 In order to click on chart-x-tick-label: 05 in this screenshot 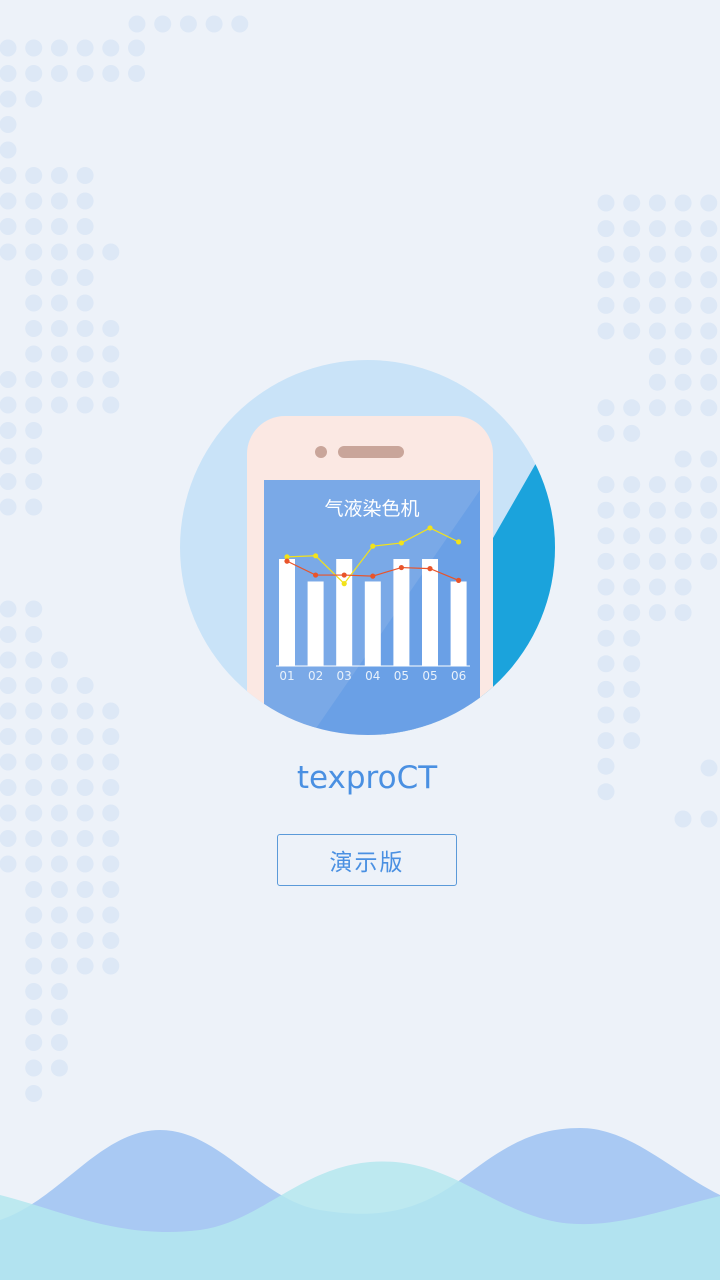, I will do `click(401, 676)`.